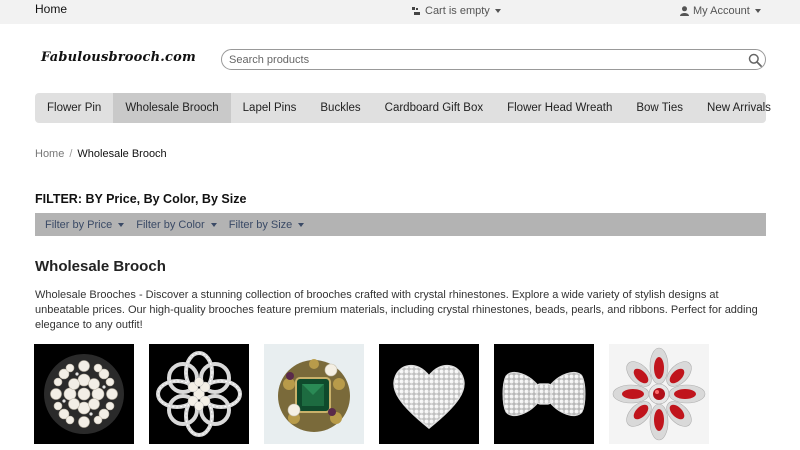 This screenshot has height=450, width=800. I want to click on top-home-link: Home, so click(51, 9).